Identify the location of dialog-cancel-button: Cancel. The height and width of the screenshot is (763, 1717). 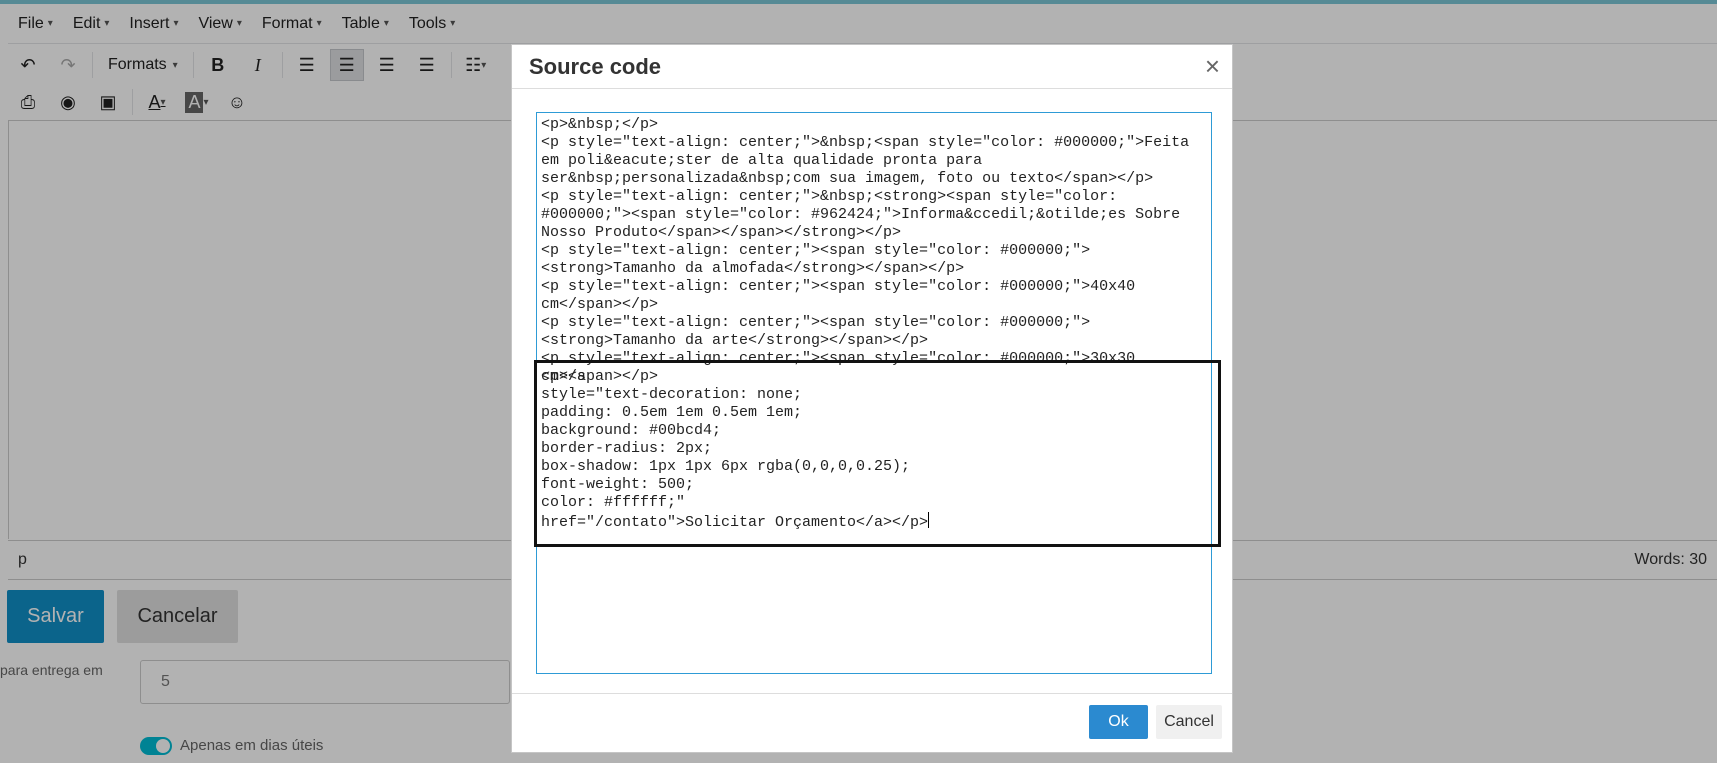
(1189, 722).